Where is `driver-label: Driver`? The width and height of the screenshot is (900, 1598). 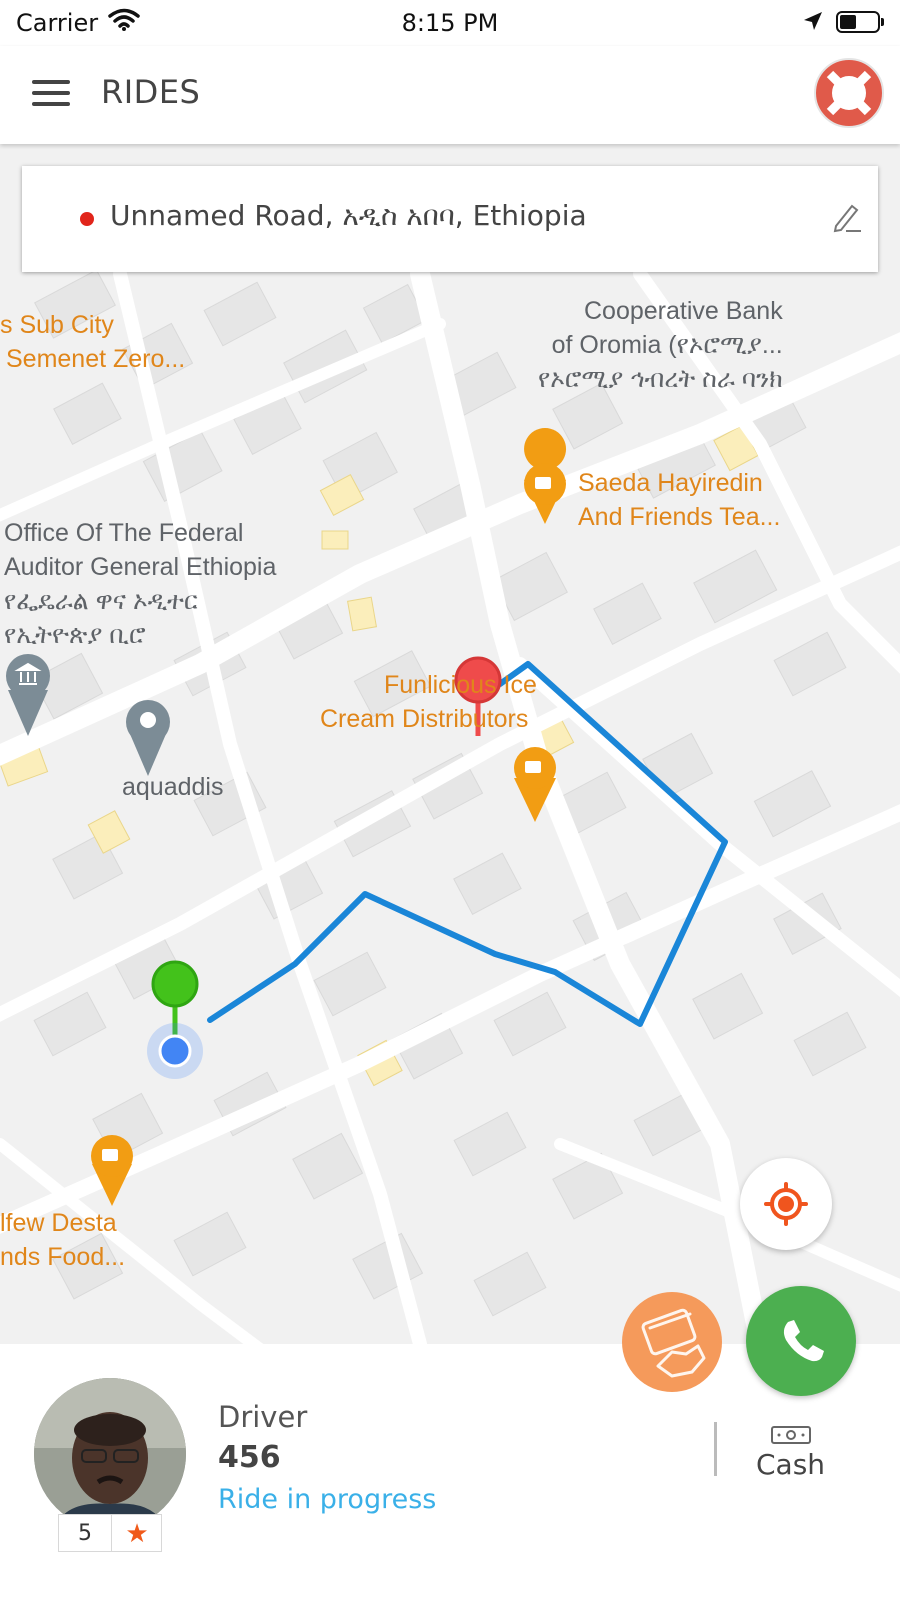 driver-label: Driver is located at coordinates (263, 1417).